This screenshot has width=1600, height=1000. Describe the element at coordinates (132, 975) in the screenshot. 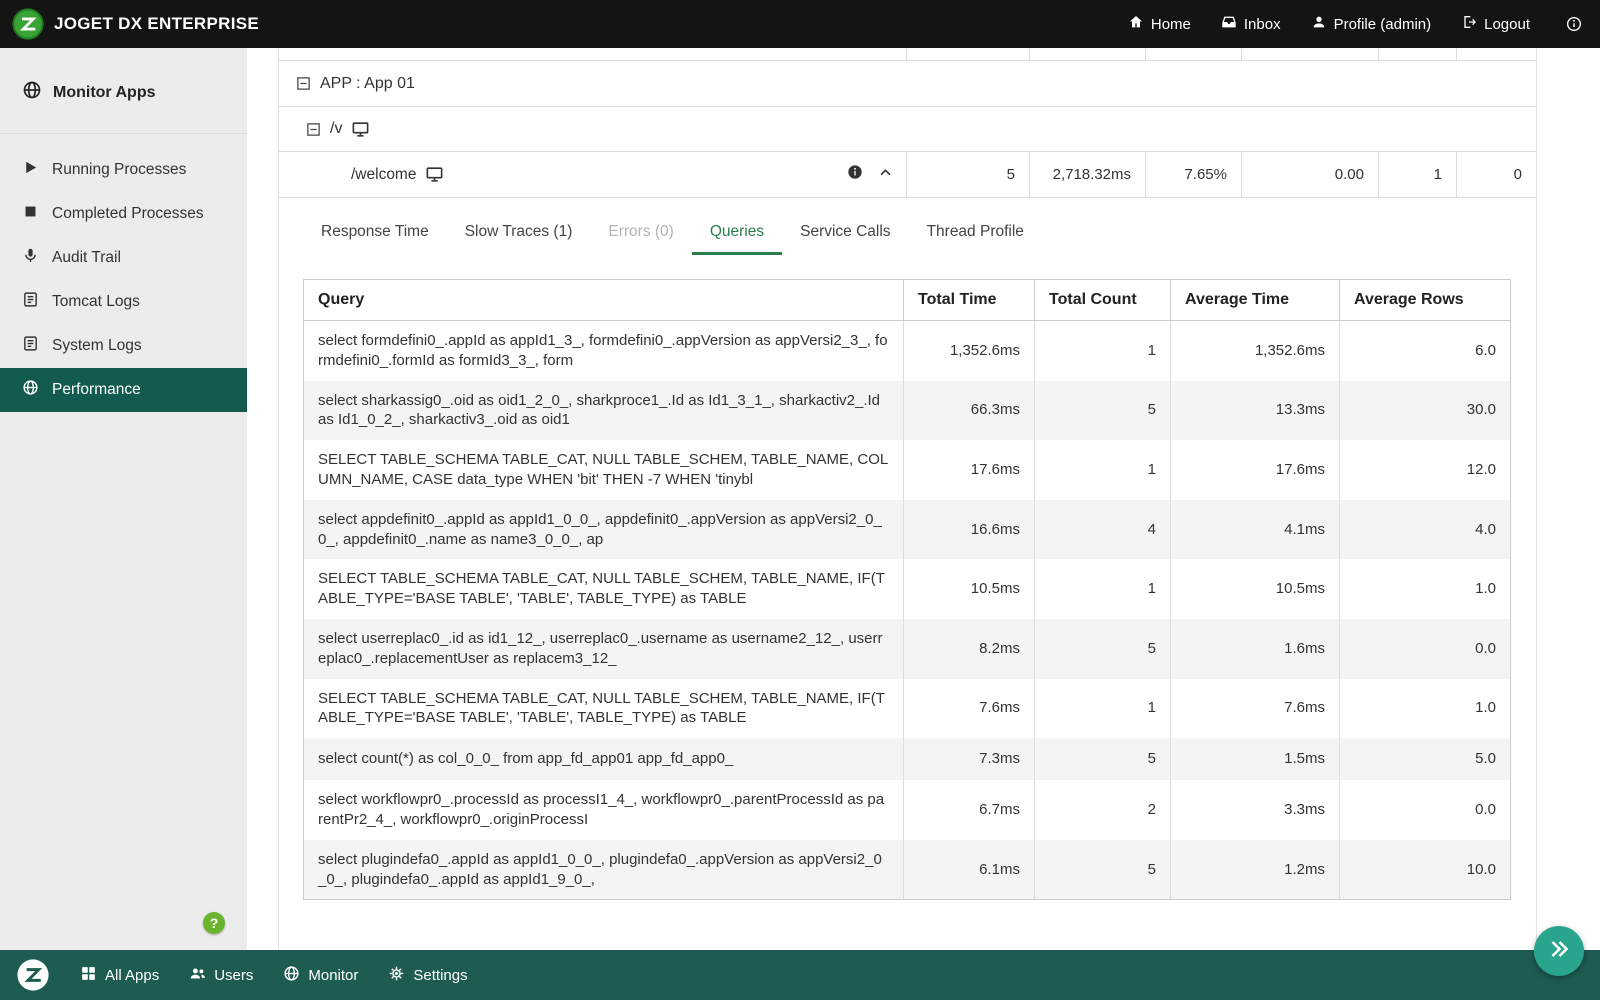

I see `bottombar-item-label: All Apps` at that location.